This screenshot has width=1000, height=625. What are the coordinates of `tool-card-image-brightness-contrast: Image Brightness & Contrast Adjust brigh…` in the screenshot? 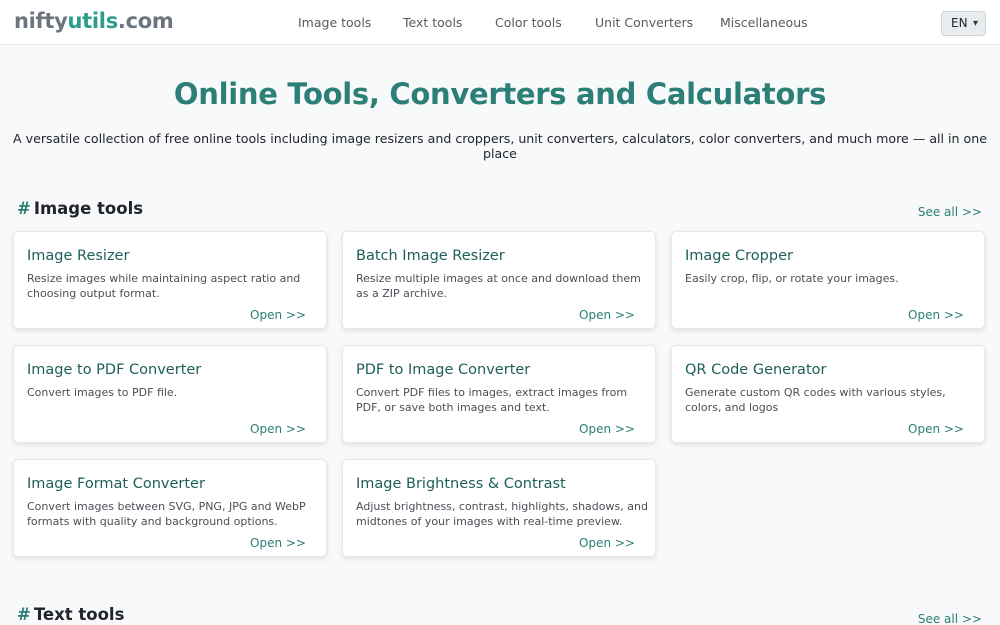 It's located at (499, 508).